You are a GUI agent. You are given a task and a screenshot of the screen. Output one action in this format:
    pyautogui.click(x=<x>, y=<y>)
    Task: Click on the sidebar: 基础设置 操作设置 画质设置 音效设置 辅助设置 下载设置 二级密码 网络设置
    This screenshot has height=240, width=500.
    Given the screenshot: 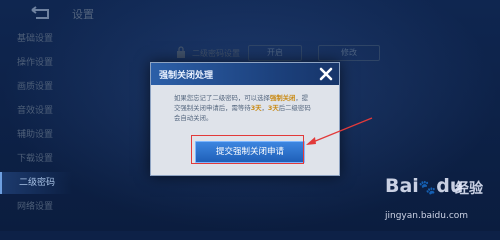 What is the action you would take?
    pyautogui.click(x=36, y=129)
    